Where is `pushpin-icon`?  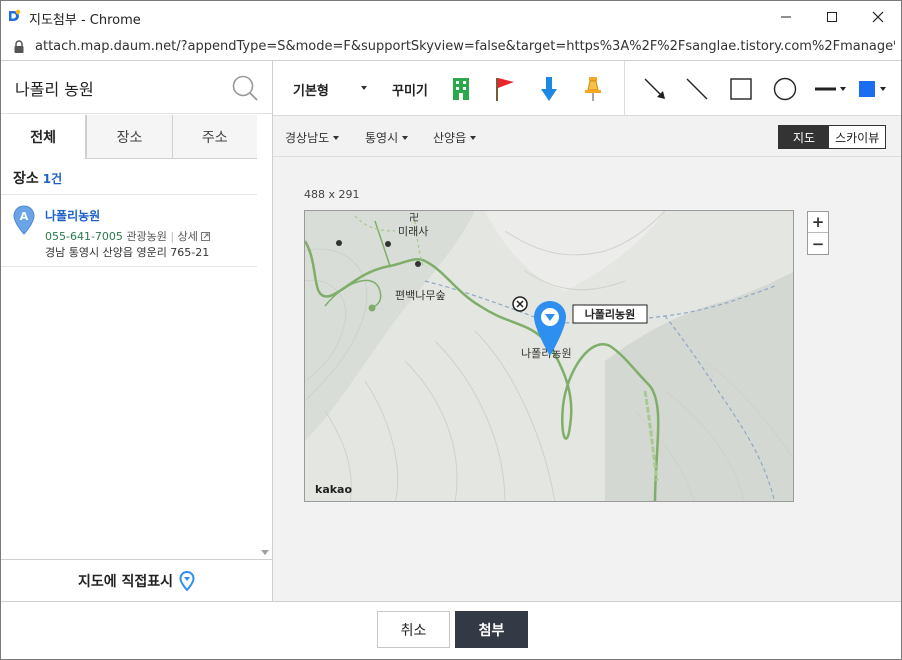
pushpin-icon is located at coordinates (593, 89).